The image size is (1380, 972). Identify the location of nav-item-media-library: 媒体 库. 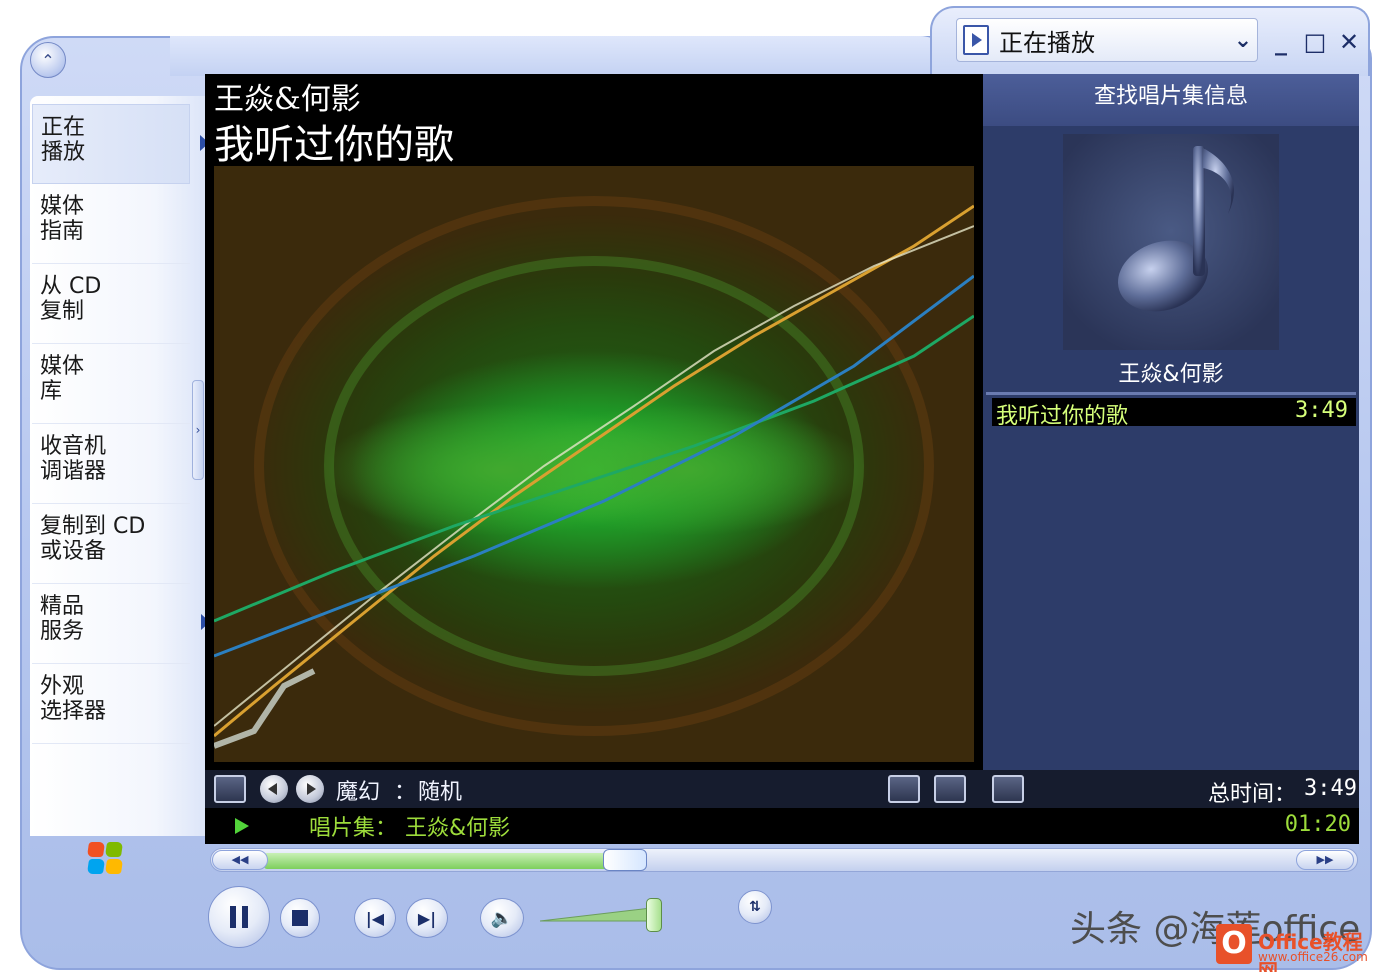
(111, 384).